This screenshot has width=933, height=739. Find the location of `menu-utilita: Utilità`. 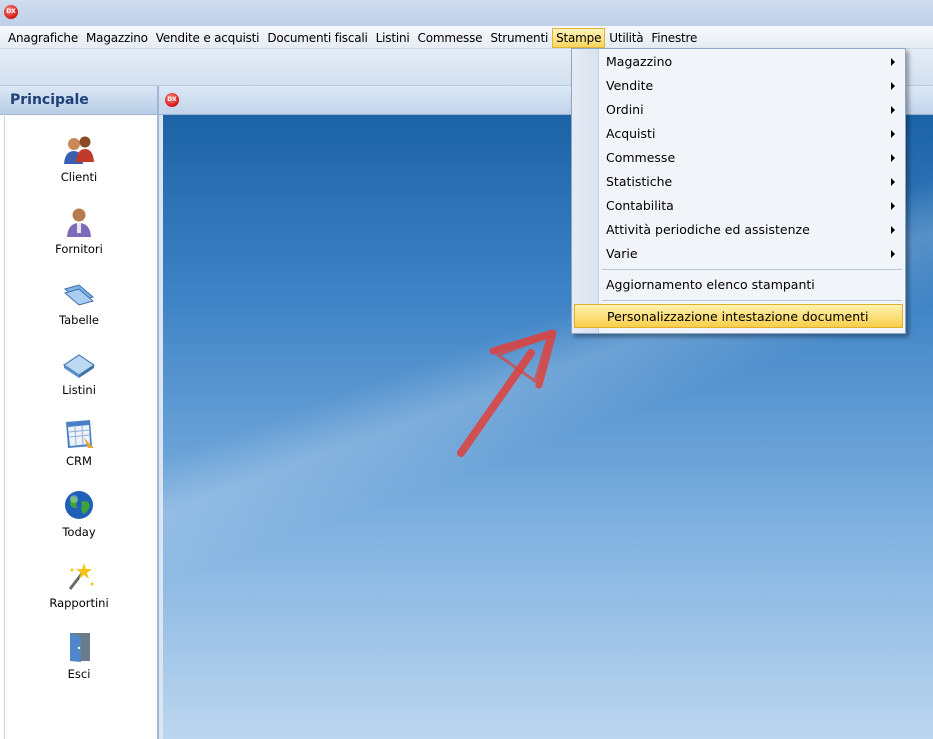

menu-utilita: Utilità is located at coordinates (626, 38).